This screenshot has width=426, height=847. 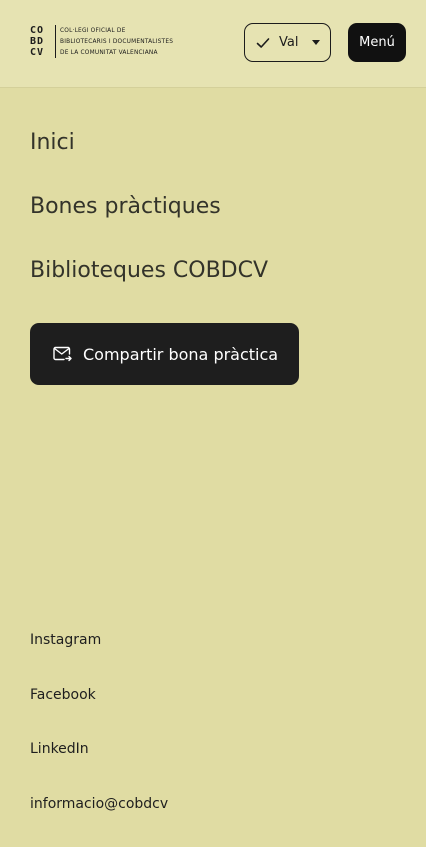 I want to click on language-select-value: Val, so click(x=289, y=42).